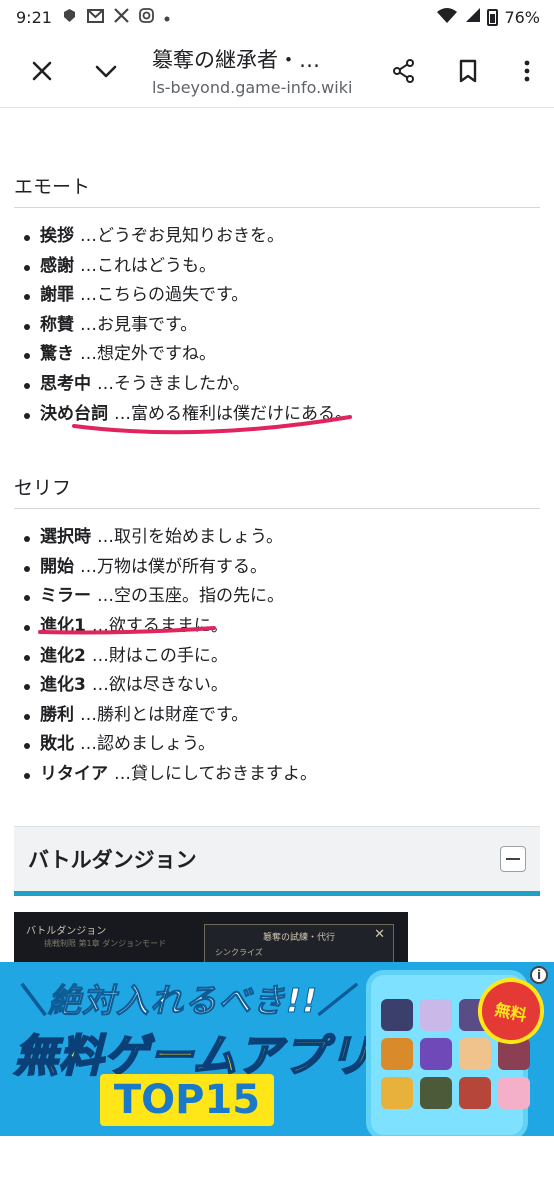 This screenshot has height=1200, width=554. What do you see at coordinates (277, 745) in the screenshot?
I see `list-item: 敗北 …認めましょう。` at bounding box center [277, 745].